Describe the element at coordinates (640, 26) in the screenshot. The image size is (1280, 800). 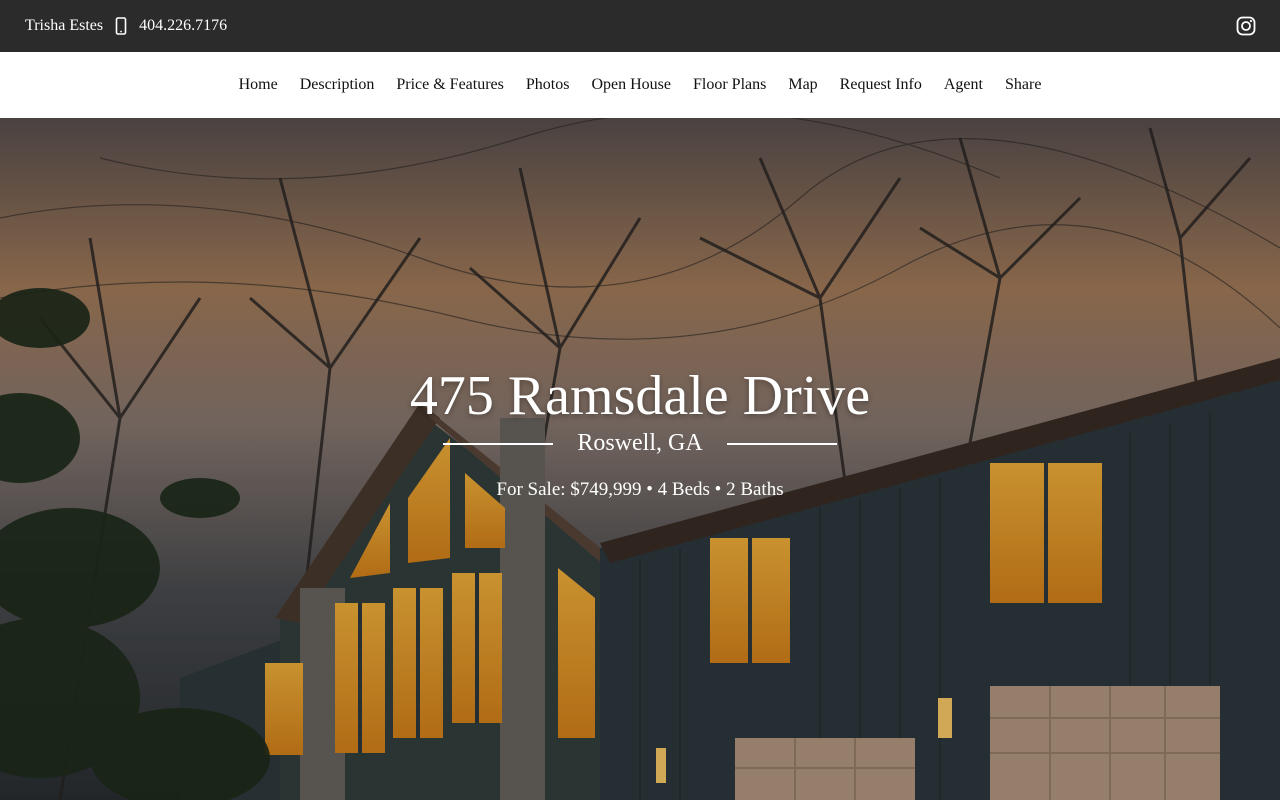
I see `top-bar: Trisha Estes 404.226.7176` at that location.